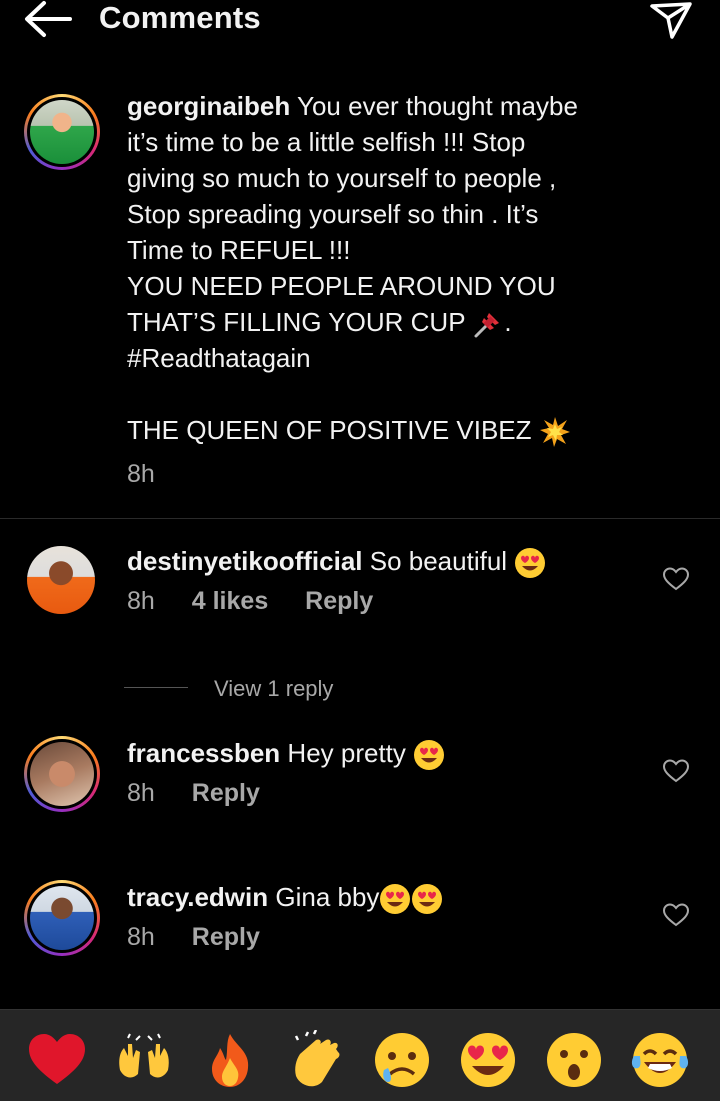 The width and height of the screenshot is (720, 1101). I want to click on top-bar: Comments, so click(360, 20).